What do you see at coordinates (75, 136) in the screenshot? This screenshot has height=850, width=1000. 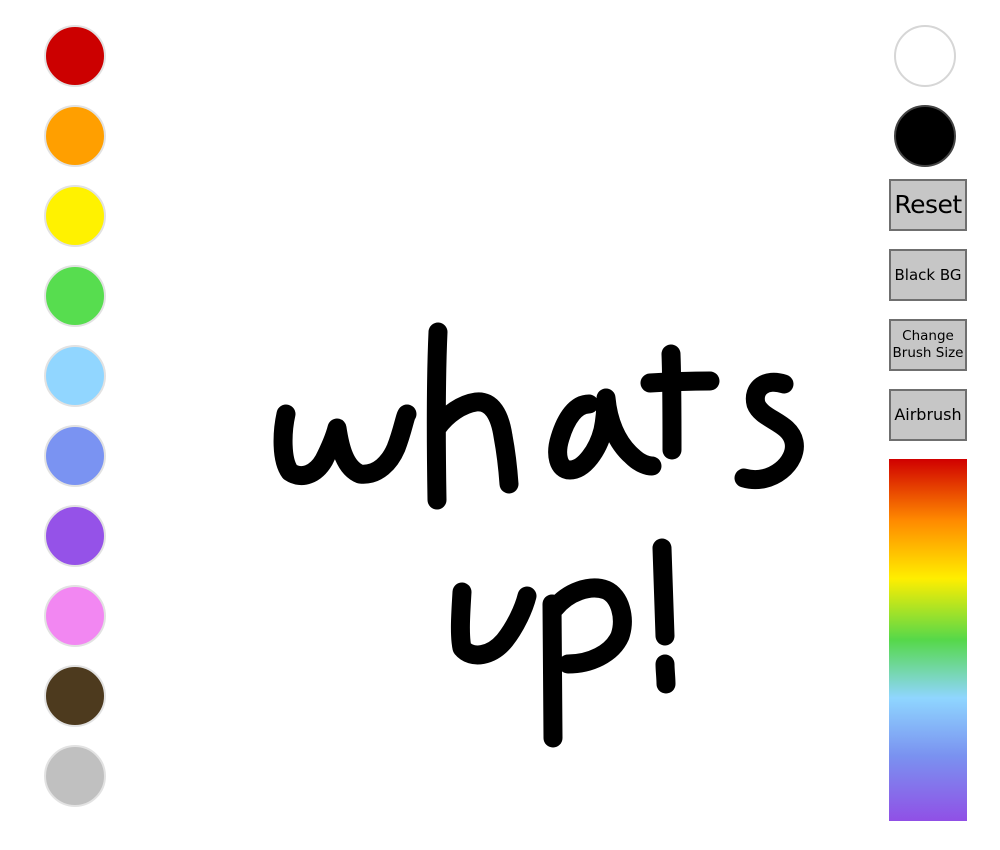 I see `swatch-orange` at bounding box center [75, 136].